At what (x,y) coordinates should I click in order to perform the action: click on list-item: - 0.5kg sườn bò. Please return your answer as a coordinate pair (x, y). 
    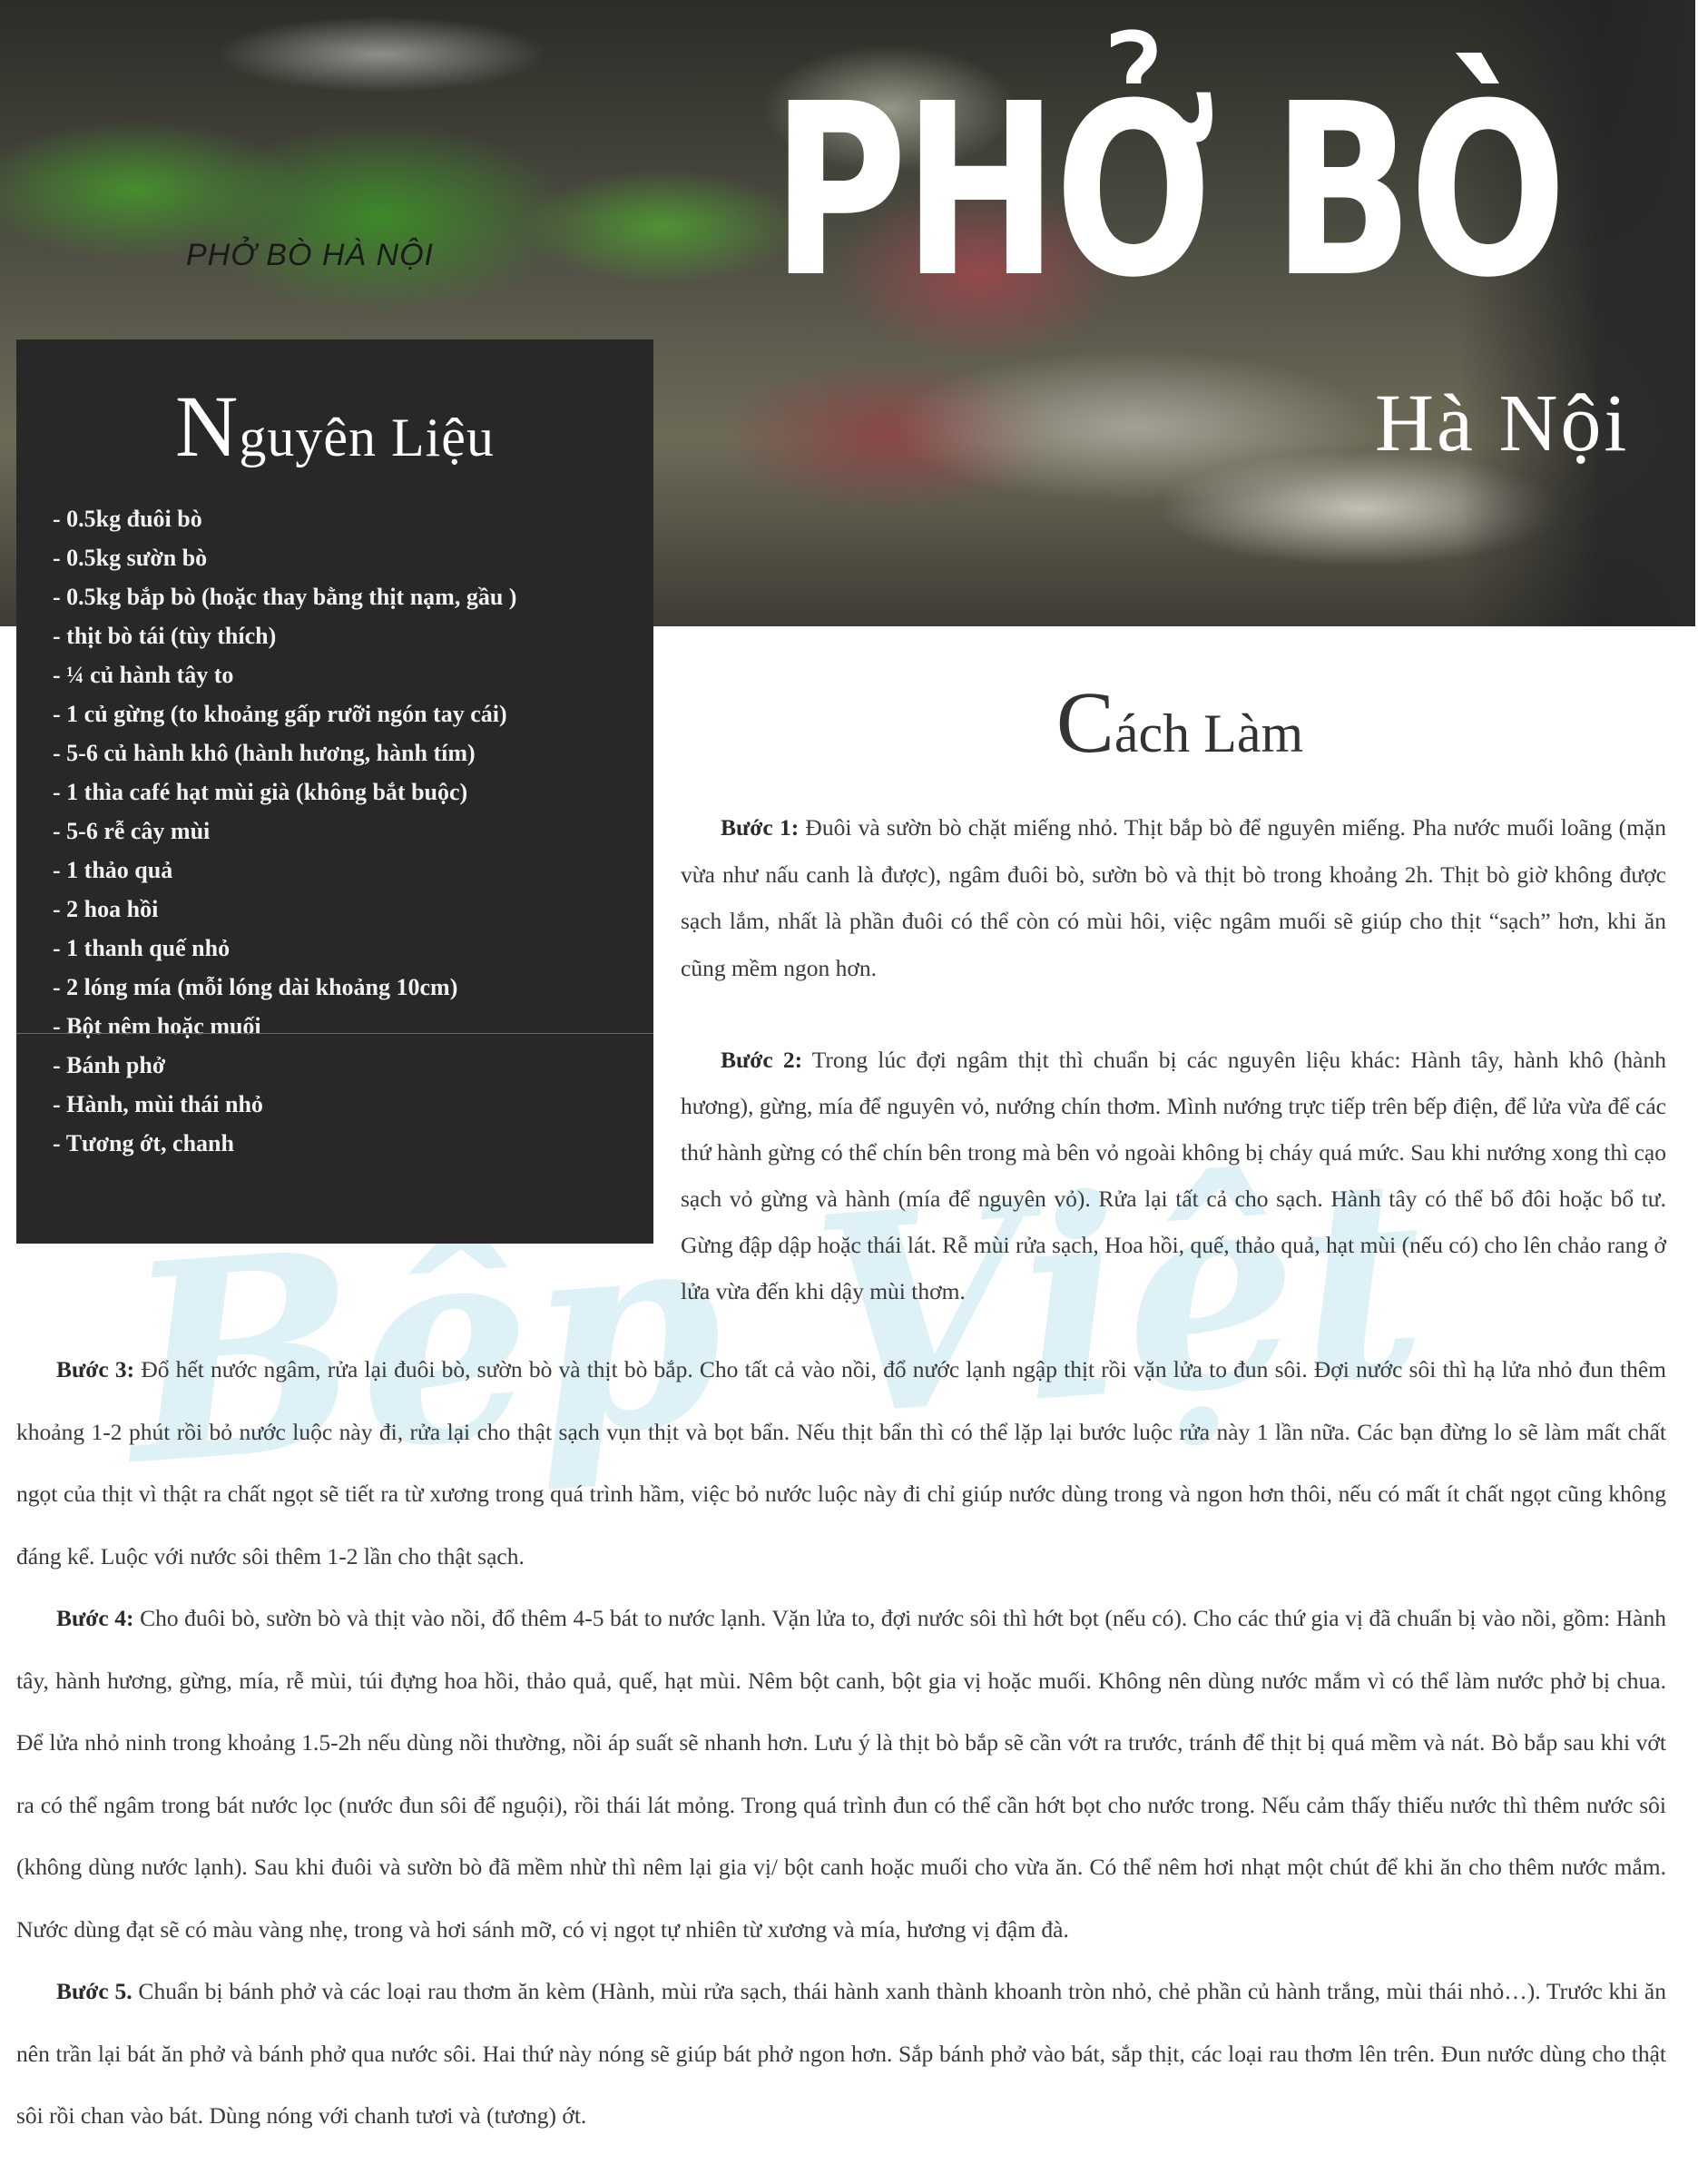
    Looking at the image, I should click on (130, 558).